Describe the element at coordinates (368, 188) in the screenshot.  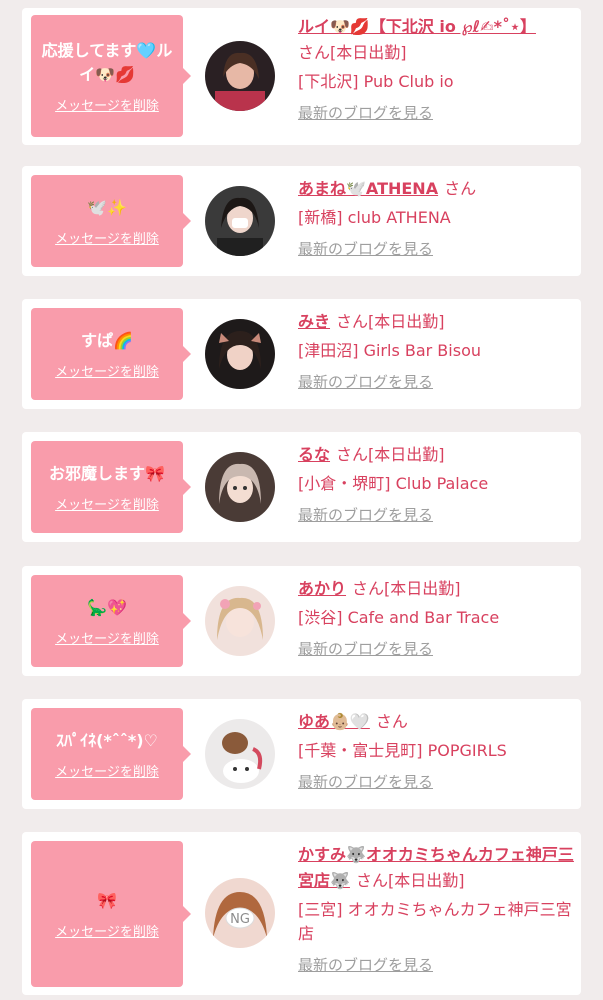
I see `cast-name-link: あまね🕊️ATHENA` at that location.